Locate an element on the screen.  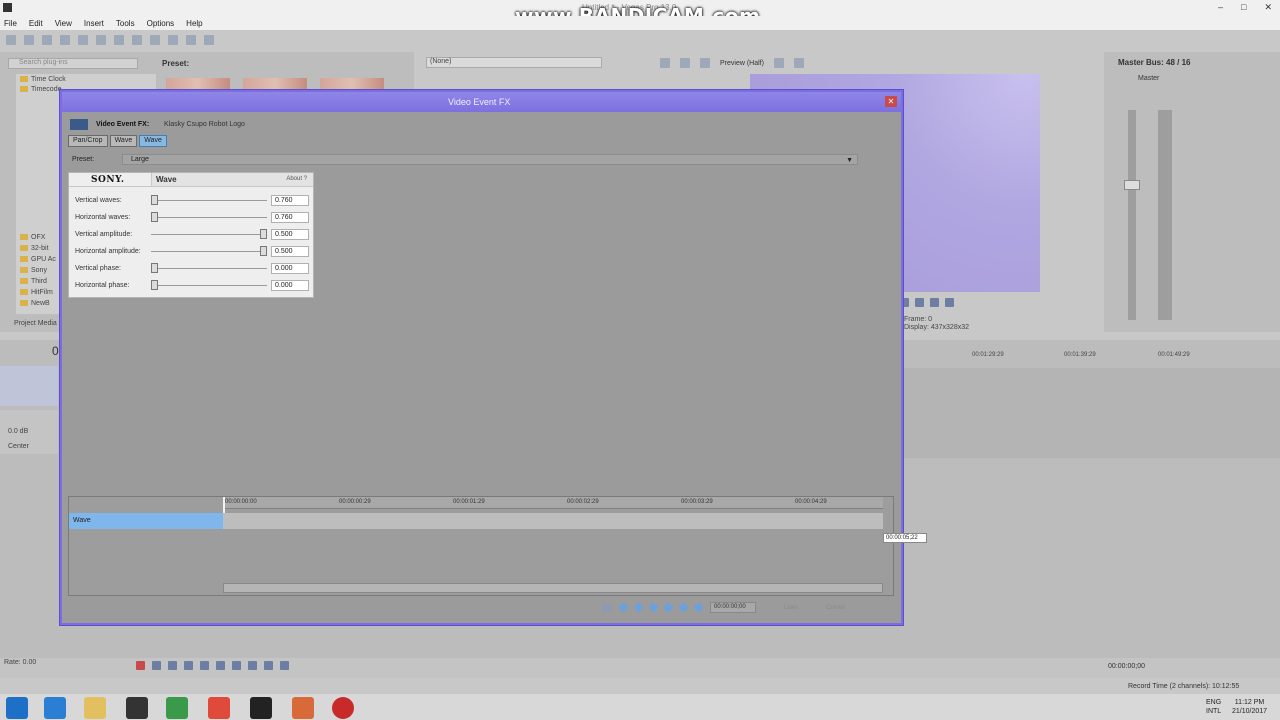
tree-item: Third is located at coordinates (33, 281).